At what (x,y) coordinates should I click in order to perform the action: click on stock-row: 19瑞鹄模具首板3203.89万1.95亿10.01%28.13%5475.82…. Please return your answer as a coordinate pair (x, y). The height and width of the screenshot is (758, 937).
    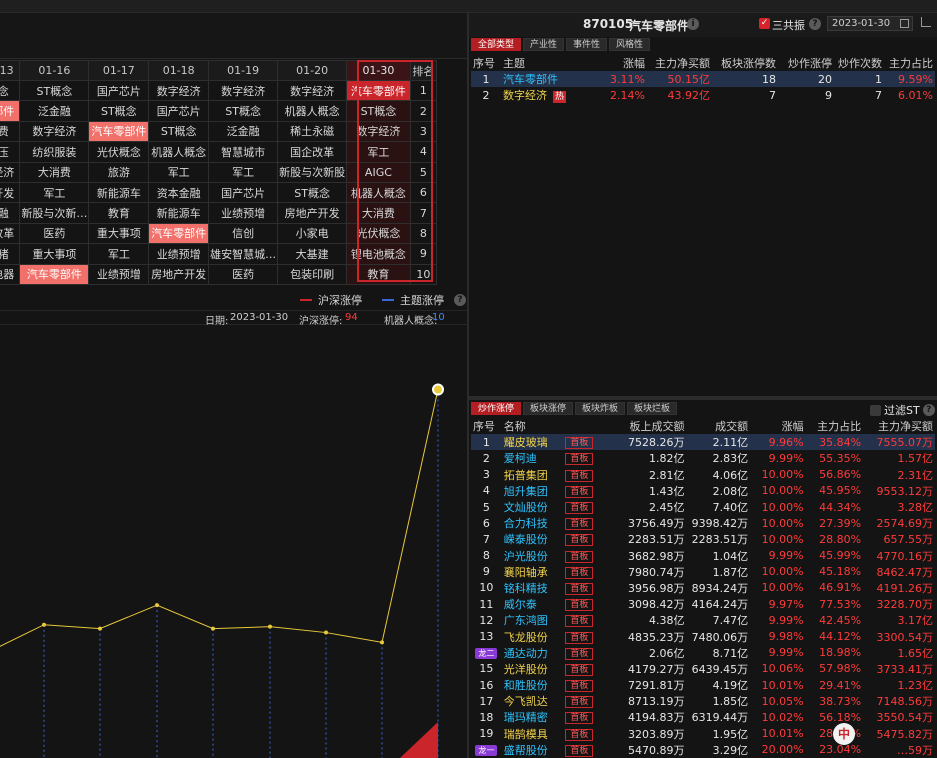
    Looking at the image, I should click on (703, 734).